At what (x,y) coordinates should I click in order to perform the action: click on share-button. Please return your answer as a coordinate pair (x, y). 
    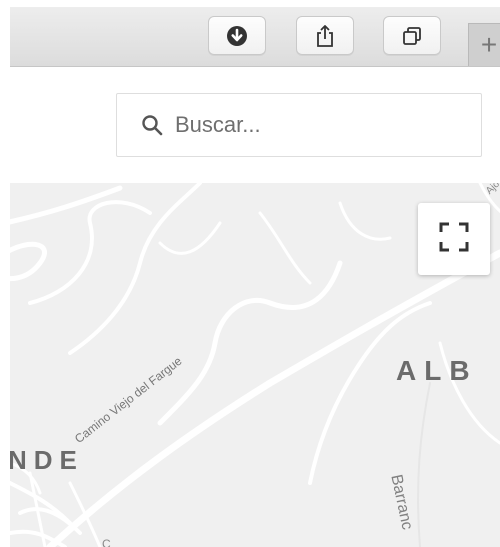
    Looking at the image, I should click on (325, 35).